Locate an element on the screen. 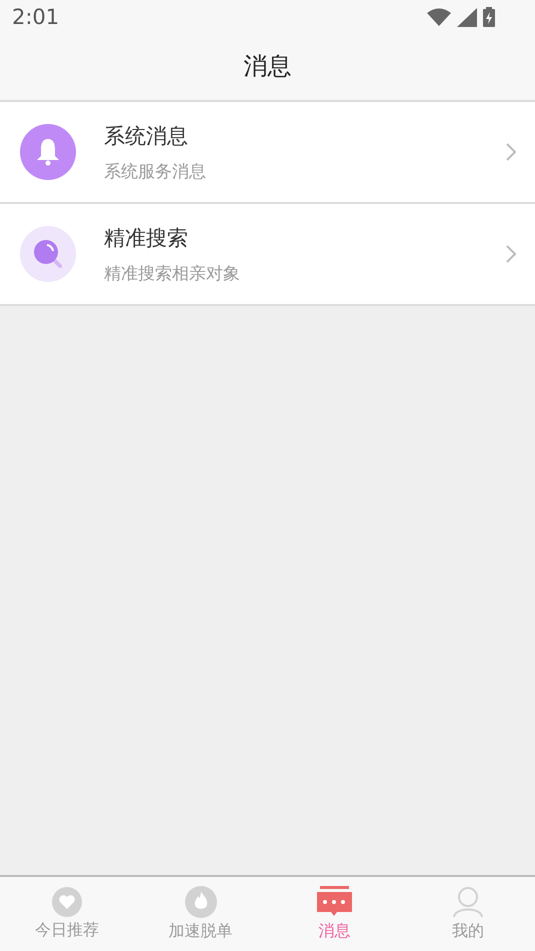  nav-tab: 今日推荐 is located at coordinates (67, 914).